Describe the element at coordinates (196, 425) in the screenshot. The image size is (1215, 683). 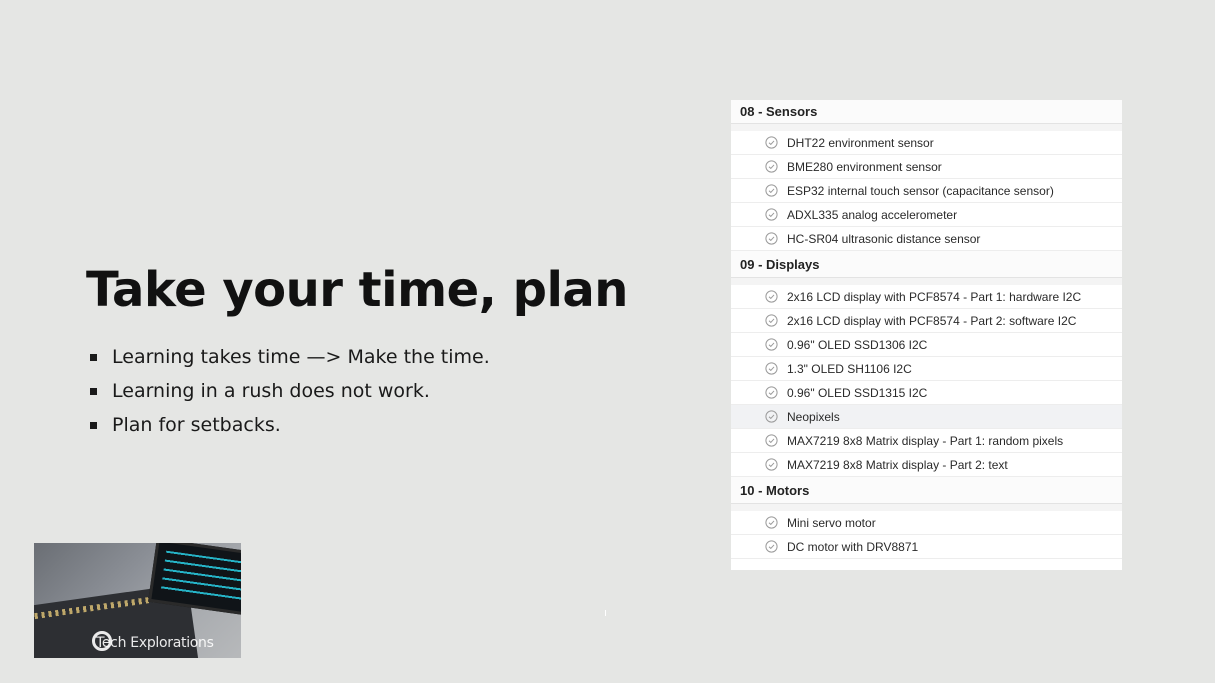
I see `bullet-text: Plan for setbacks.` at that location.